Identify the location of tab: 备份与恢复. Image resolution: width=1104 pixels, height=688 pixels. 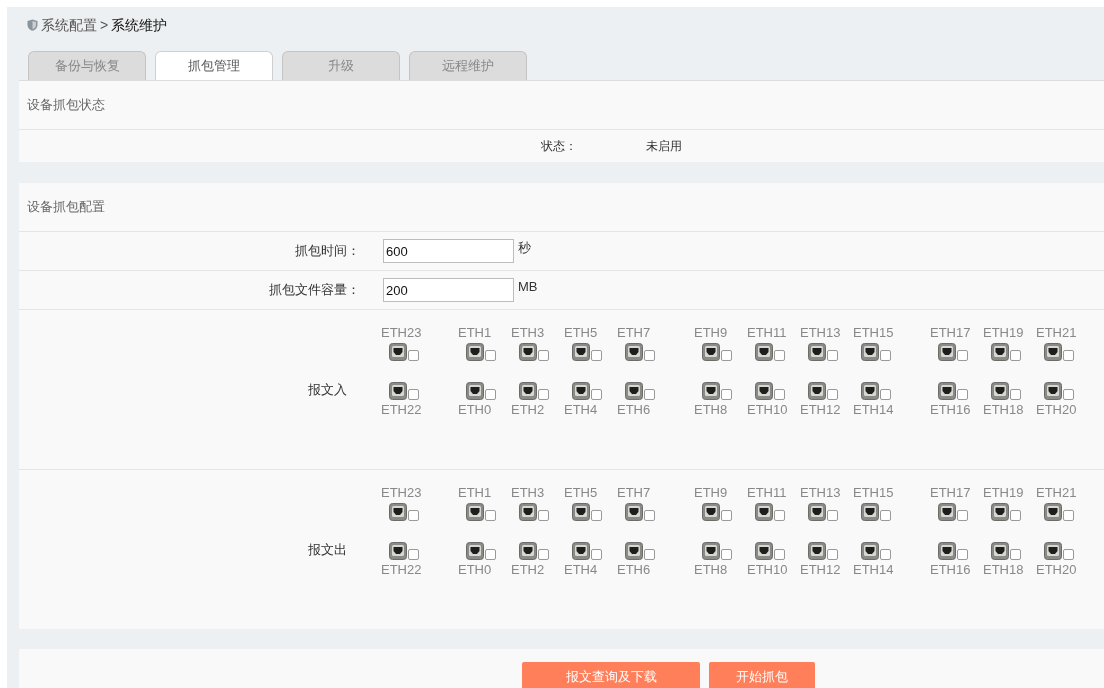
(87, 65).